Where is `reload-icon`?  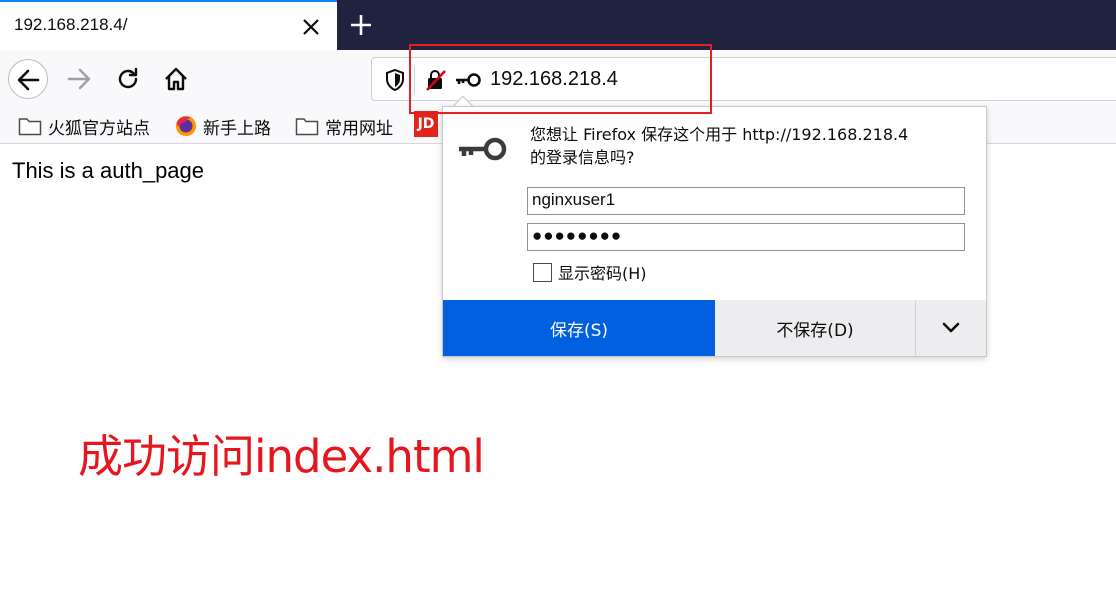 reload-icon is located at coordinates (128, 78).